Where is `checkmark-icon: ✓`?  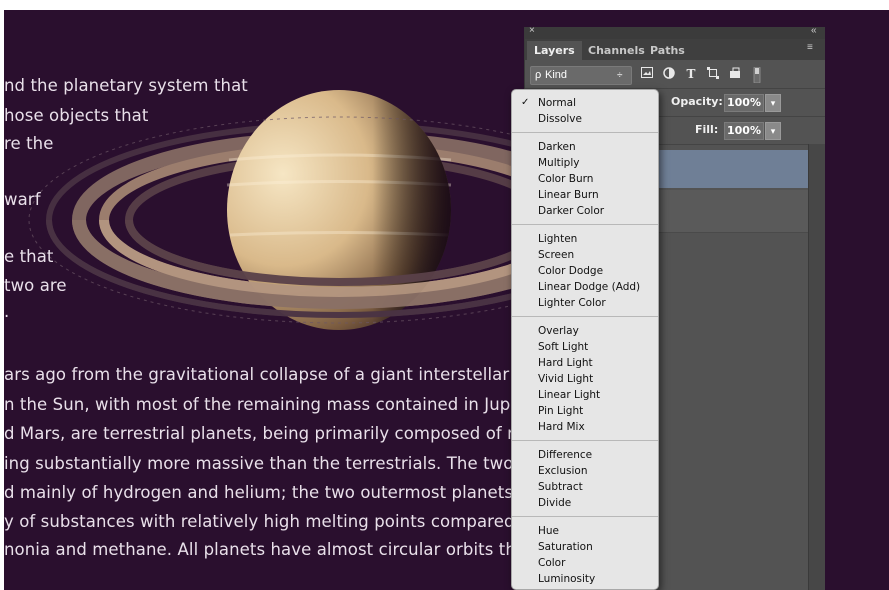
checkmark-icon: ✓ is located at coordinates (525, 102).